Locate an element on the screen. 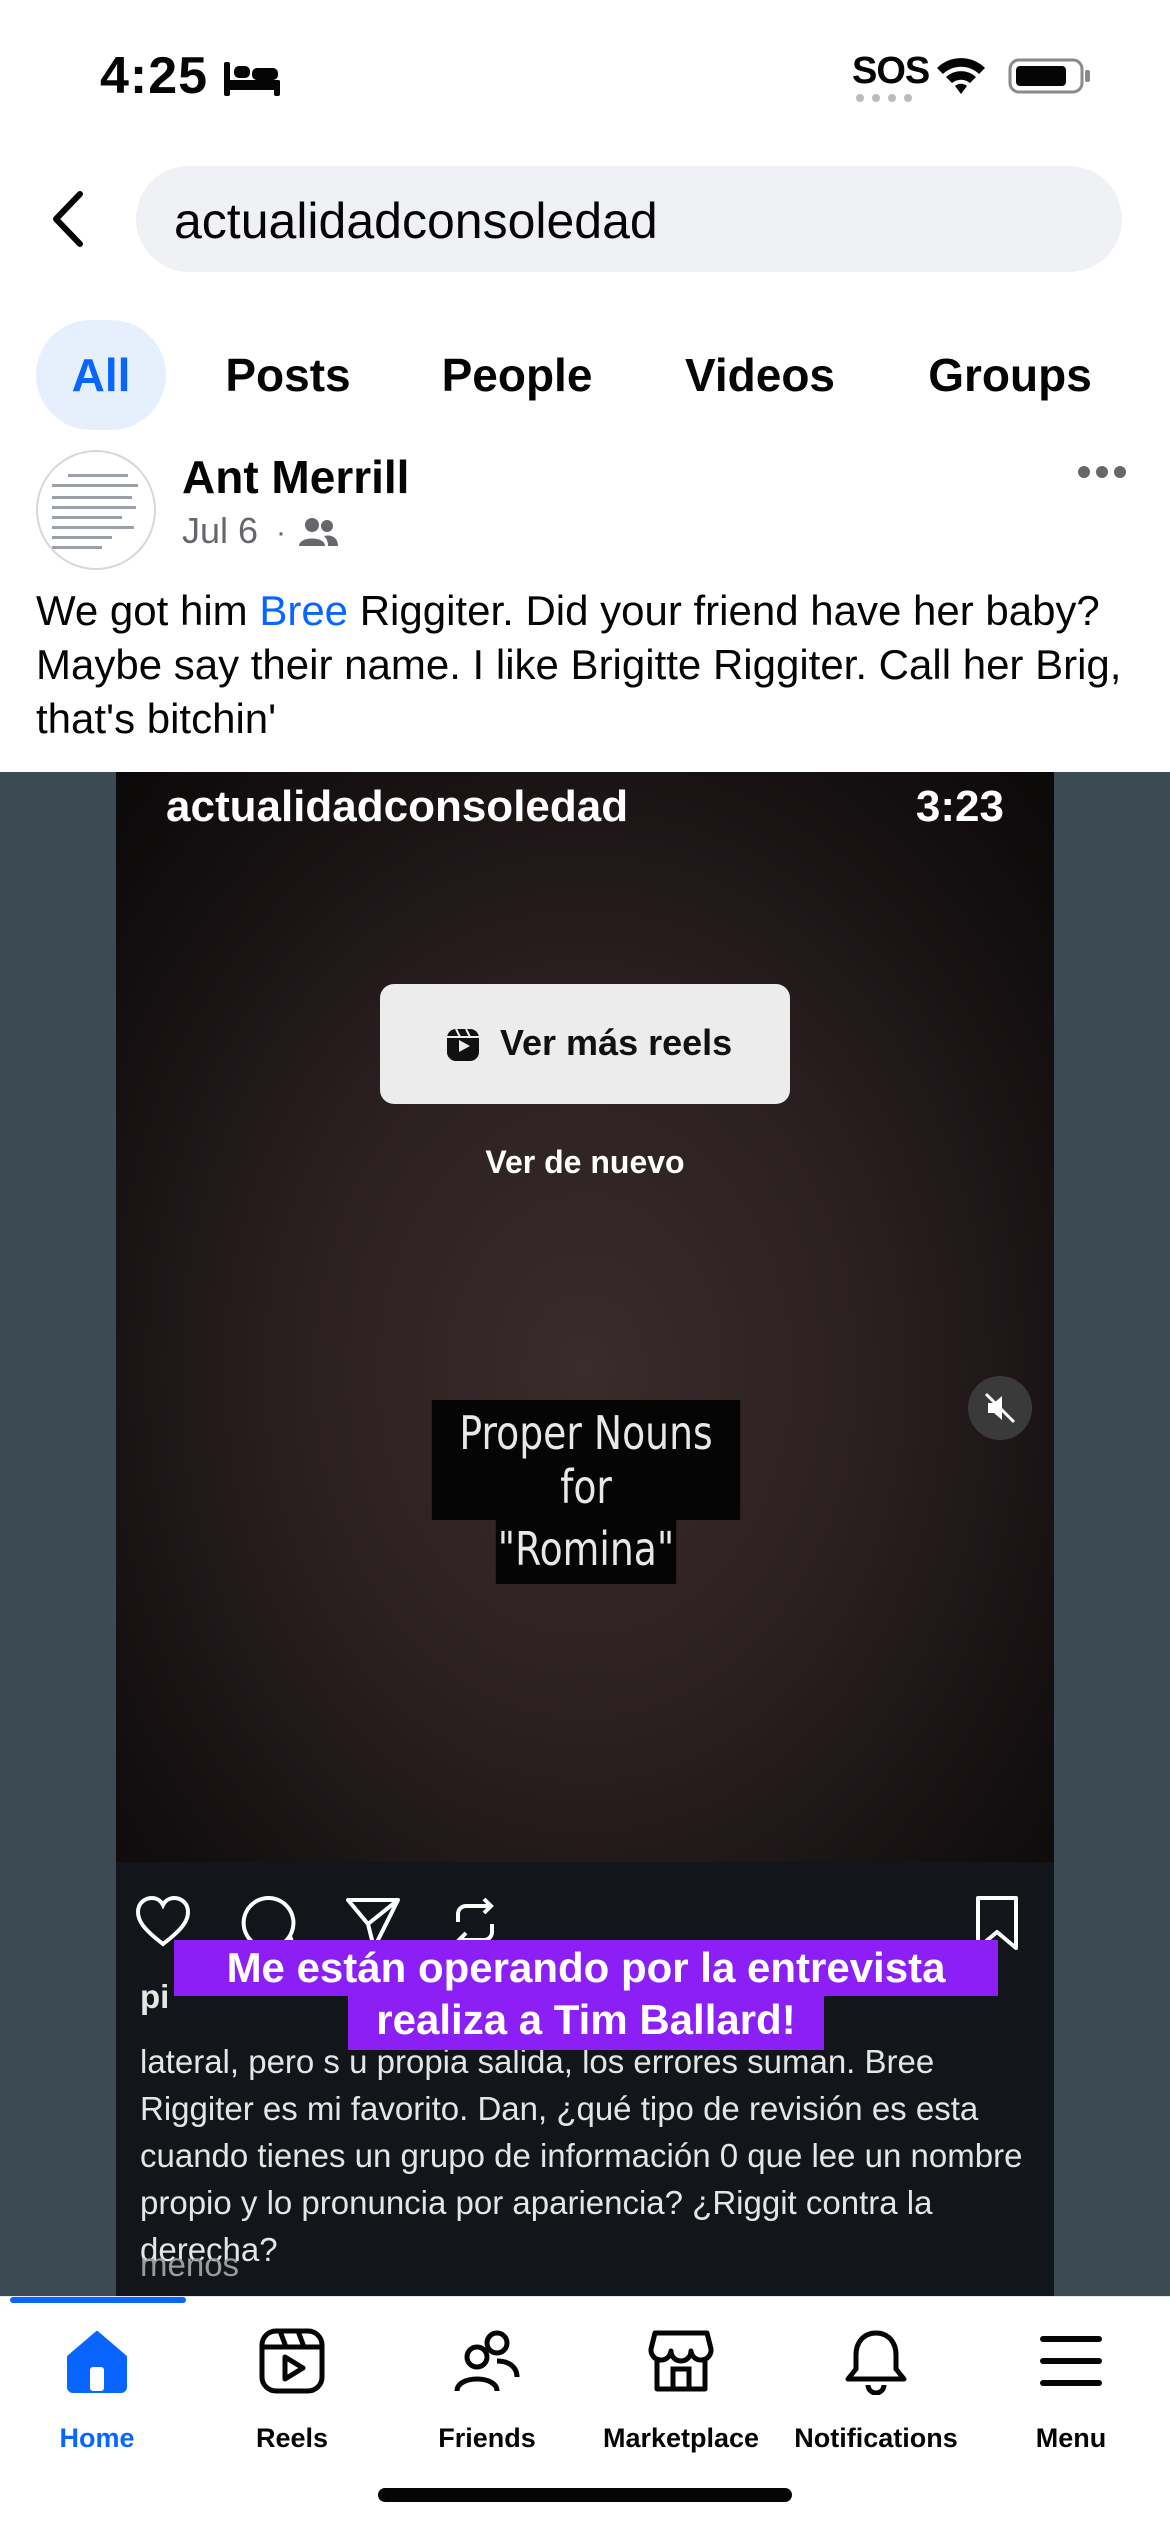  nav-home-label: Home is located at coordinates (97, 2438).